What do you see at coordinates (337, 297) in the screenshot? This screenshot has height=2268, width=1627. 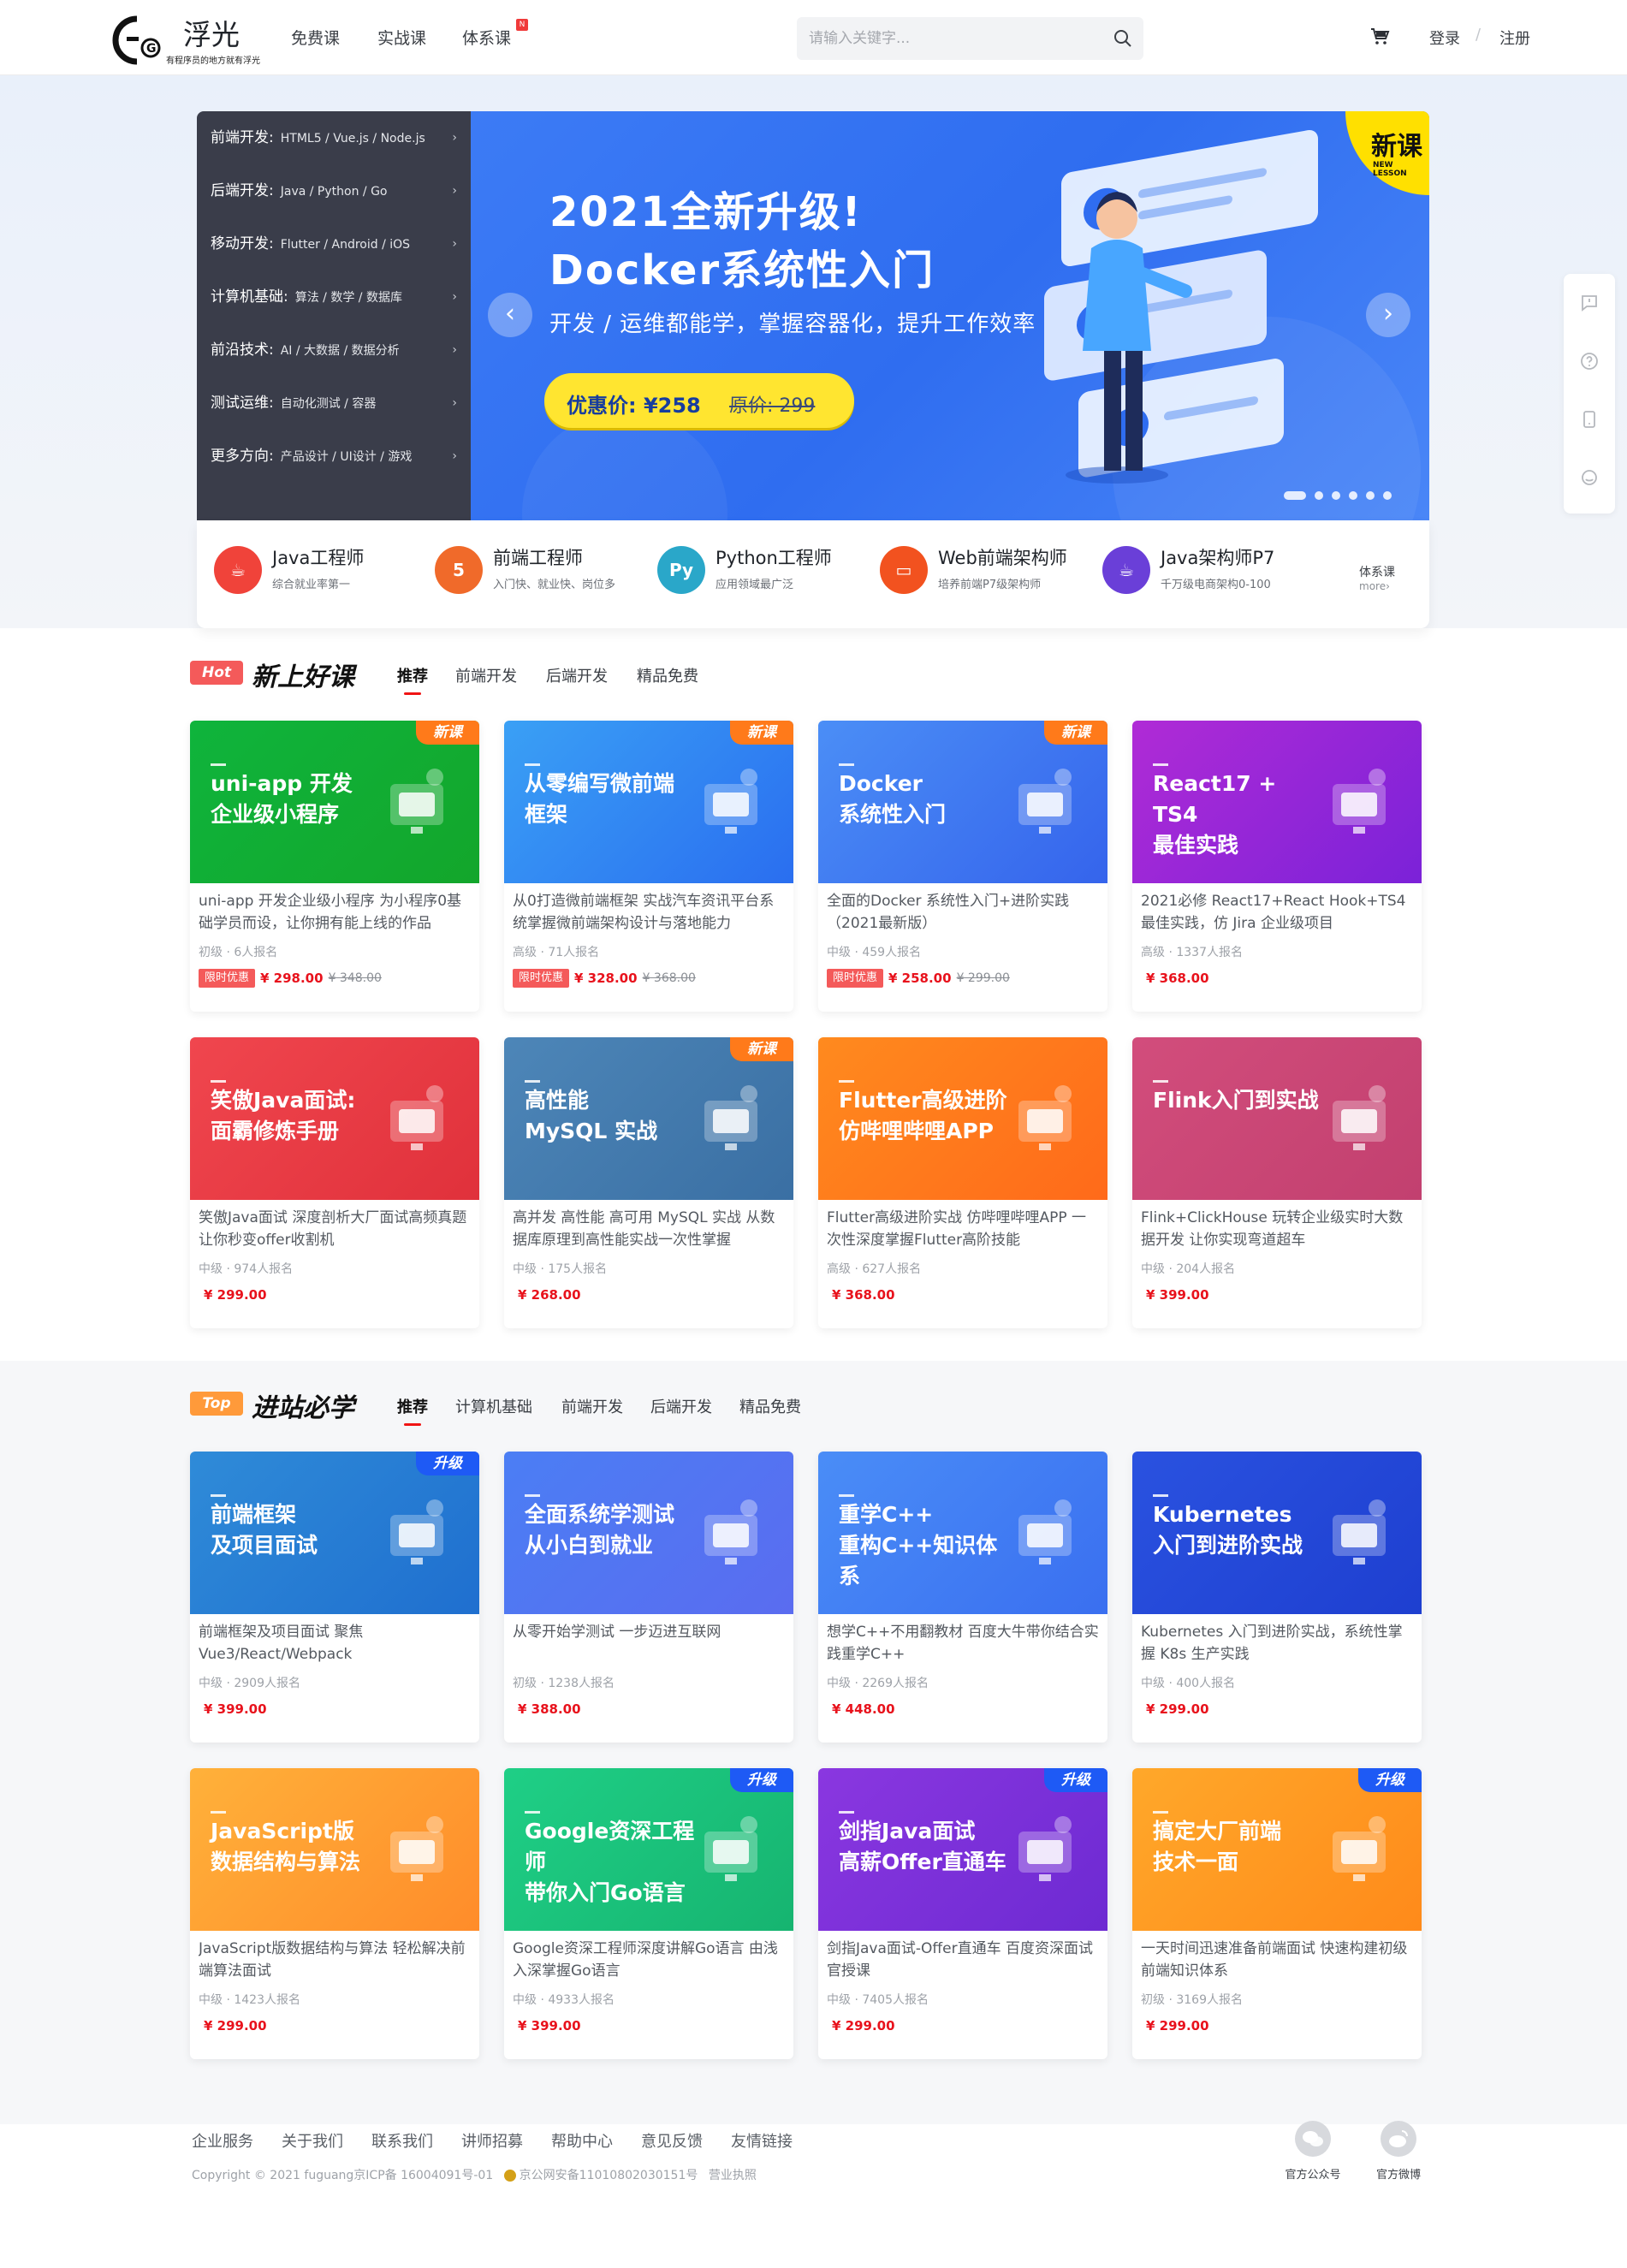 I see `category-item: 计算机基础: 算法 / 数学 / 数据库 ›` at bounding box center [337, 297].